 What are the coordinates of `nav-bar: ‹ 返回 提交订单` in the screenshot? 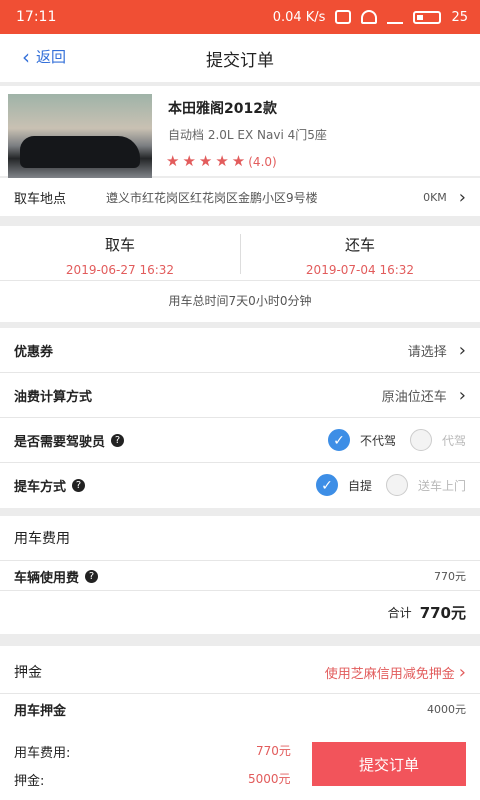 It's located at (240, 58).